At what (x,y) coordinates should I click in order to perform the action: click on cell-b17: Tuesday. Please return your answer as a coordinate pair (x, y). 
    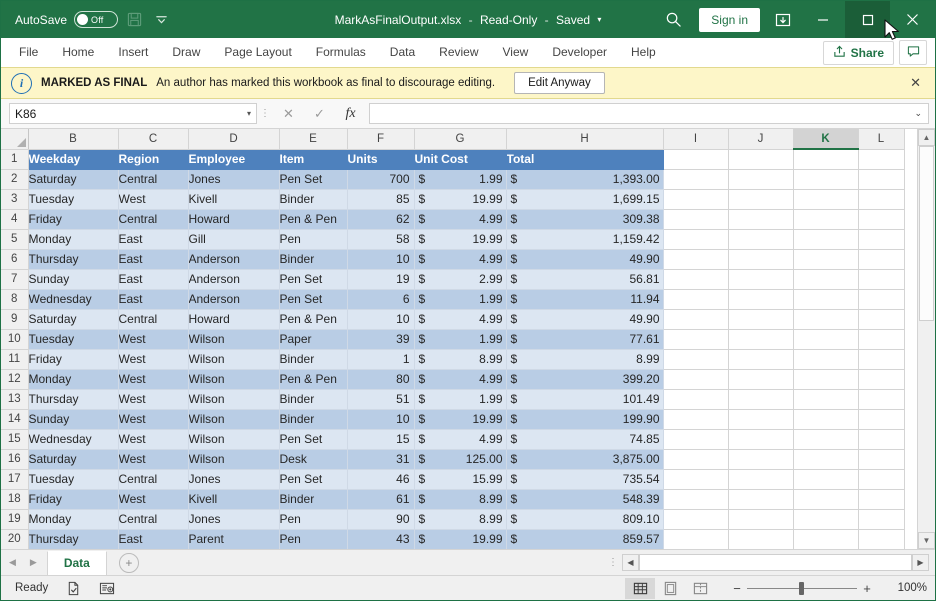
    Looking at the image, I should click on (73, 479).